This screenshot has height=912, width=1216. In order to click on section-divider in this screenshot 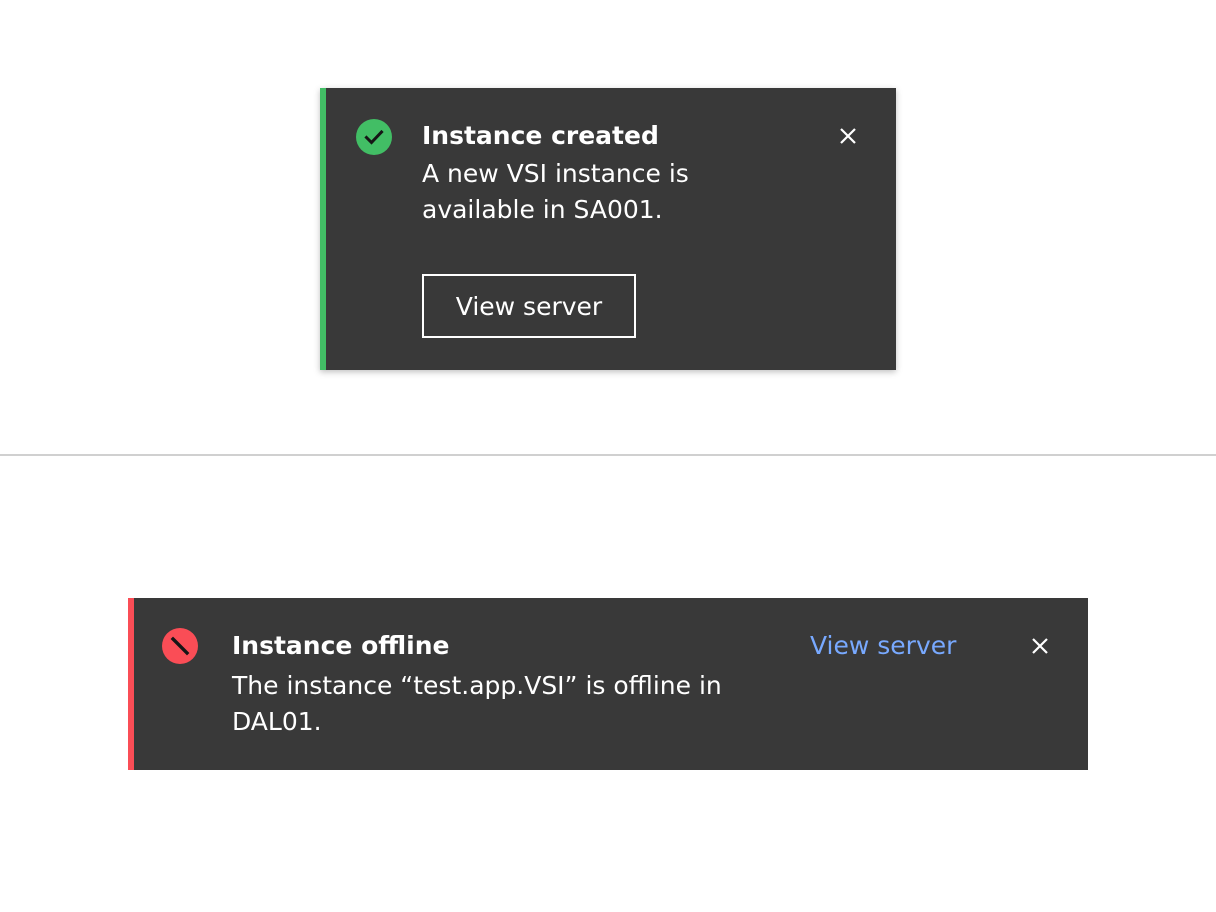, I will do `click(608, 455)`.